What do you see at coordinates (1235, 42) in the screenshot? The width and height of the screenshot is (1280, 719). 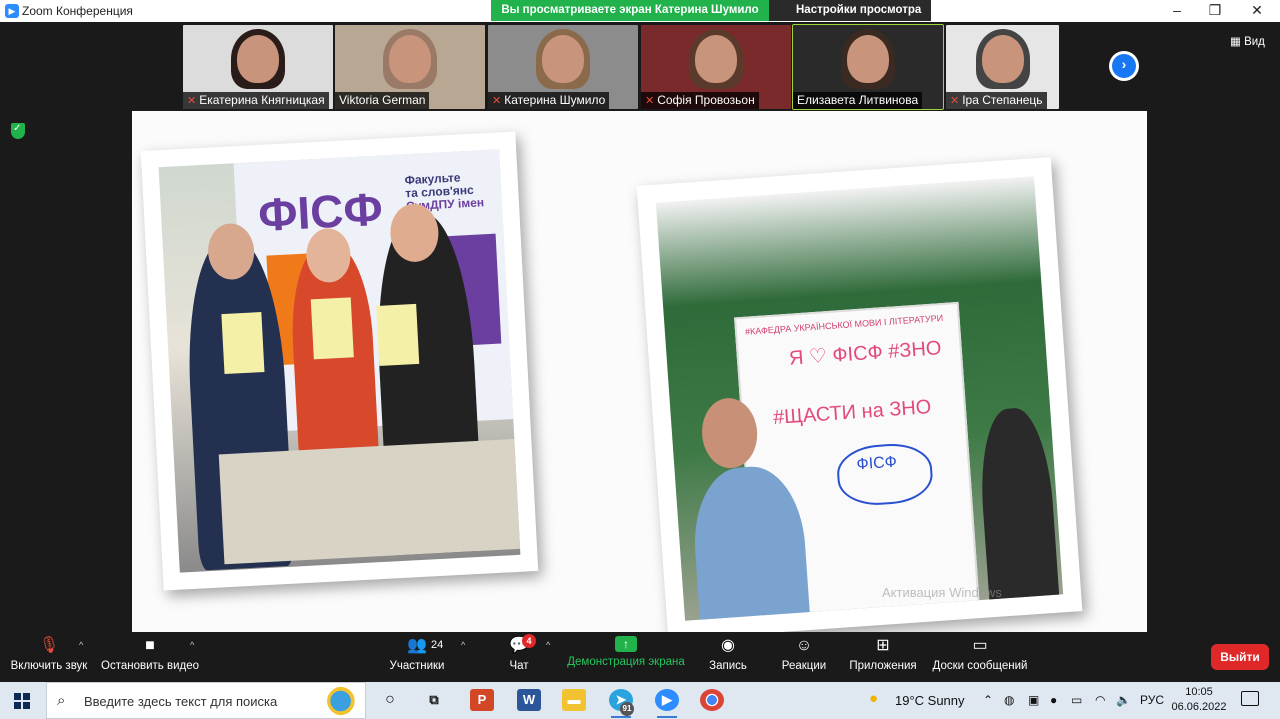 I see `grid-icon: ▦` at bounding box center [1235, 42].